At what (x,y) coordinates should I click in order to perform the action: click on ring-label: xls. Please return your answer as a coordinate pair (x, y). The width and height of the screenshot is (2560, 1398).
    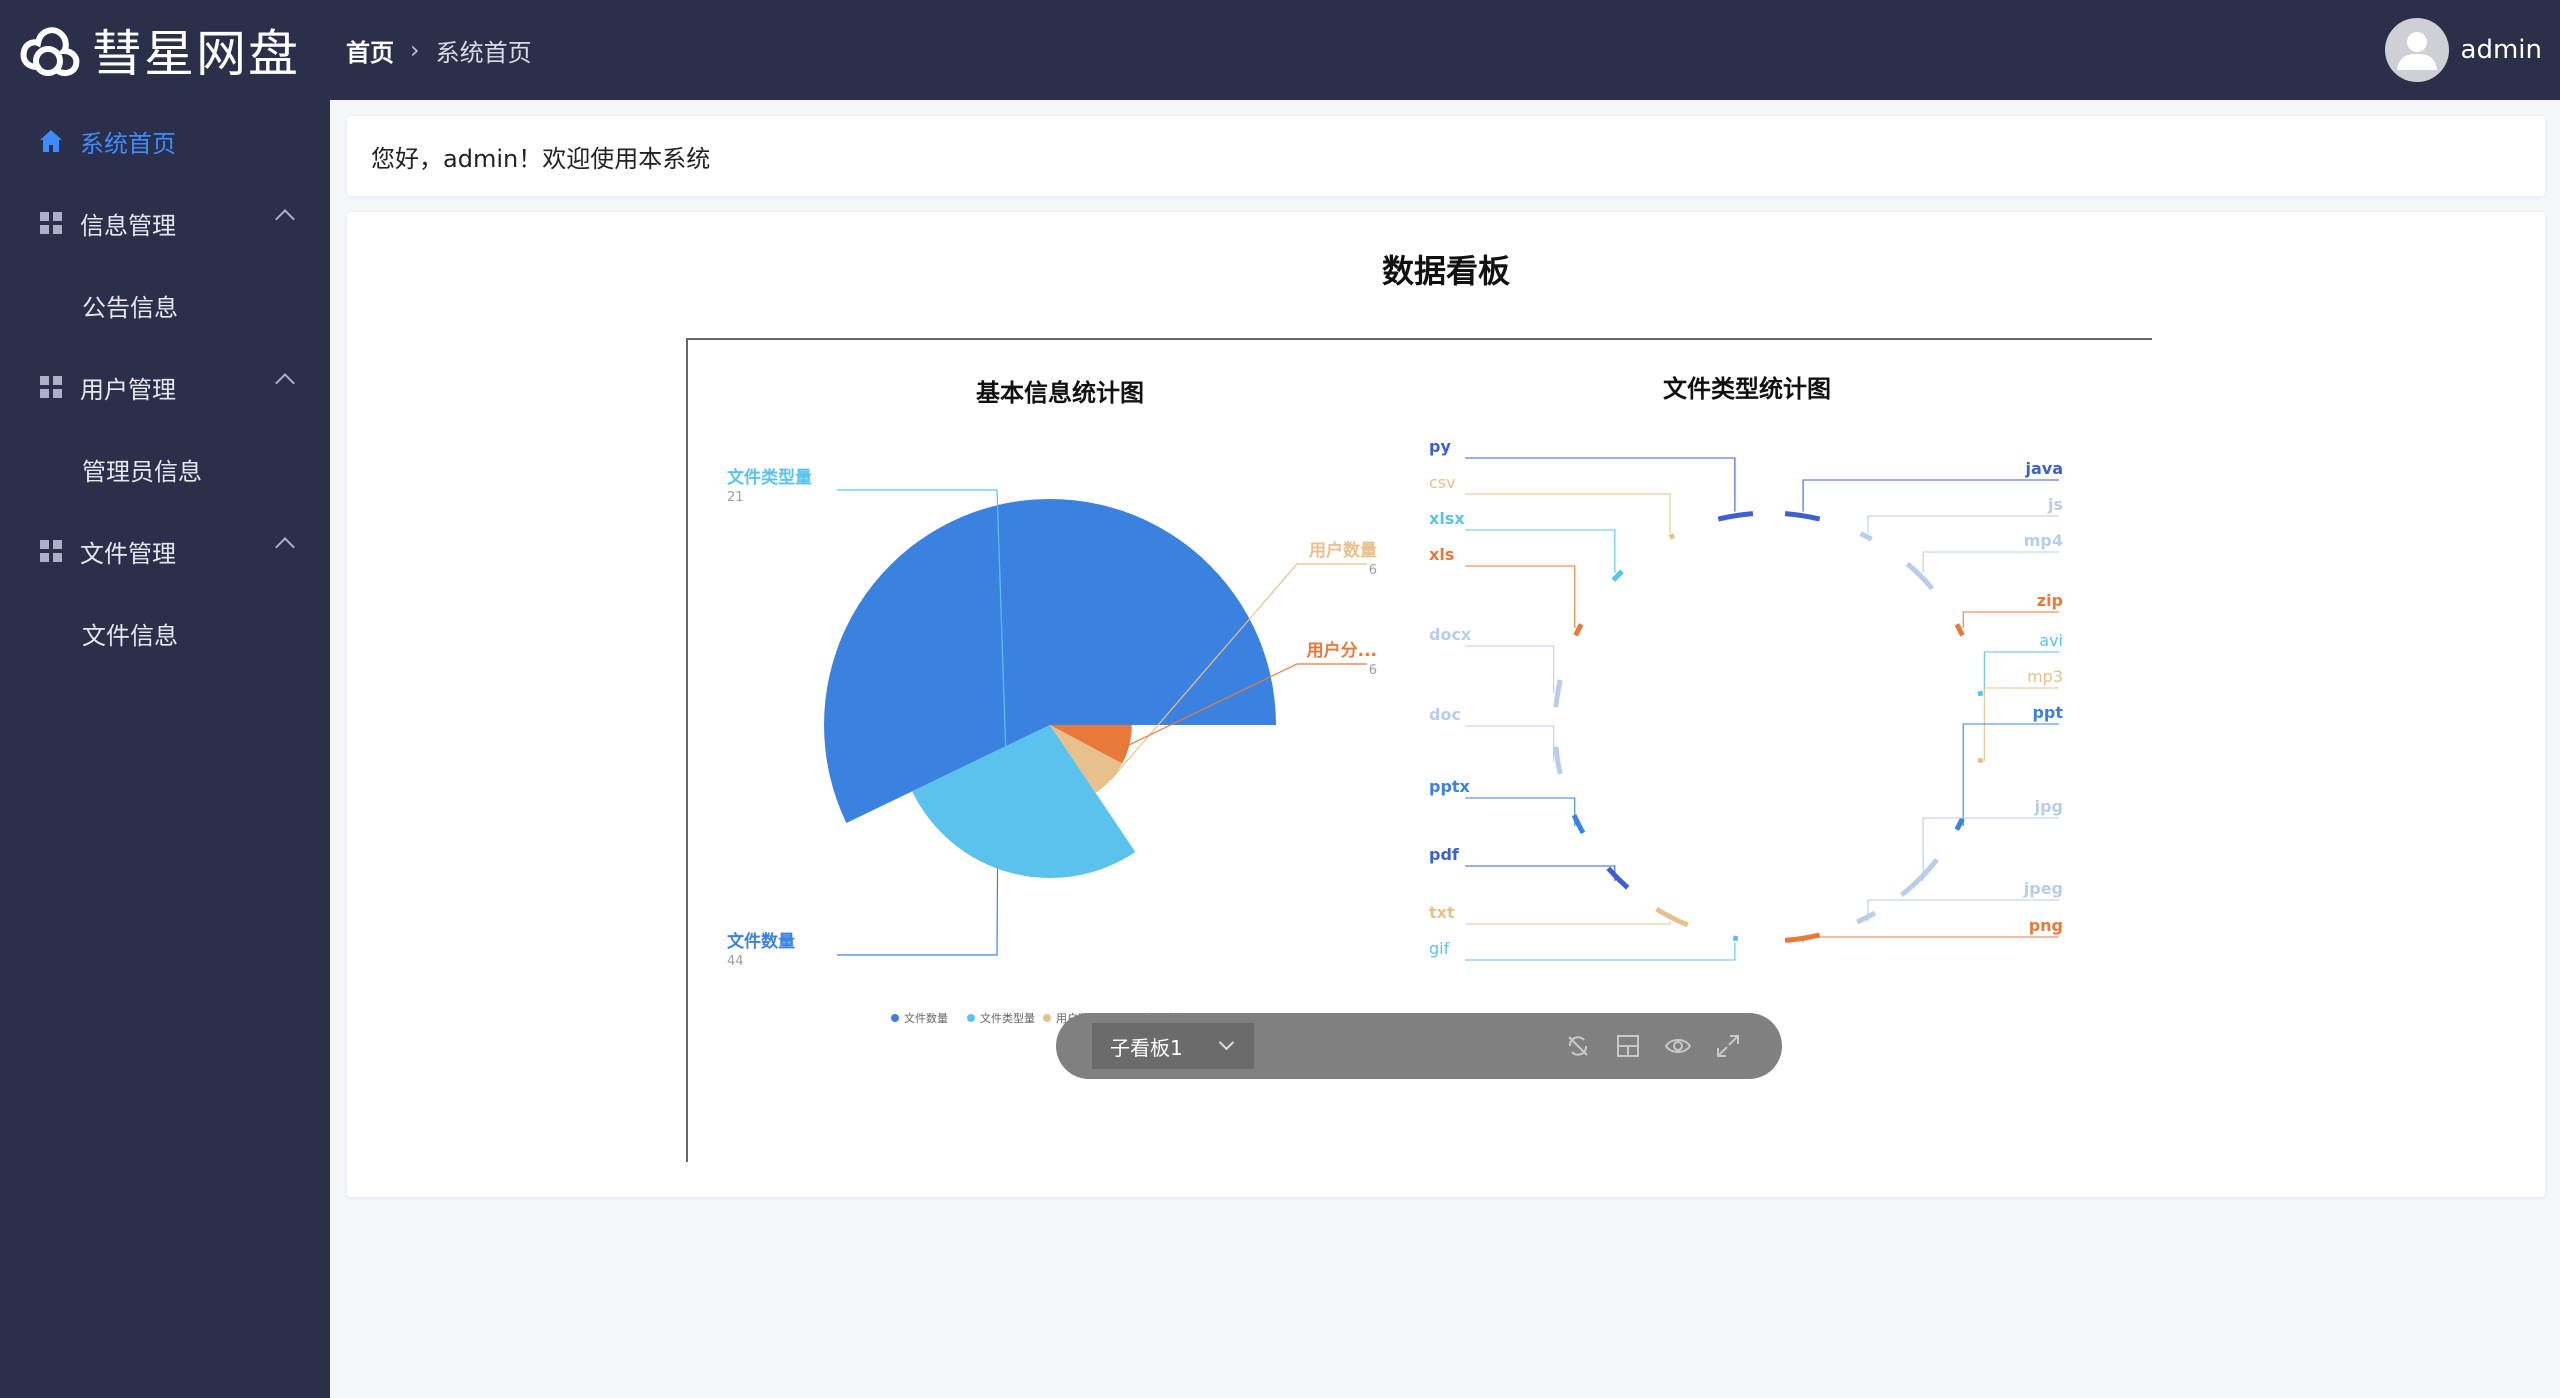
    Looking at the image, I should click on (1441, 554).